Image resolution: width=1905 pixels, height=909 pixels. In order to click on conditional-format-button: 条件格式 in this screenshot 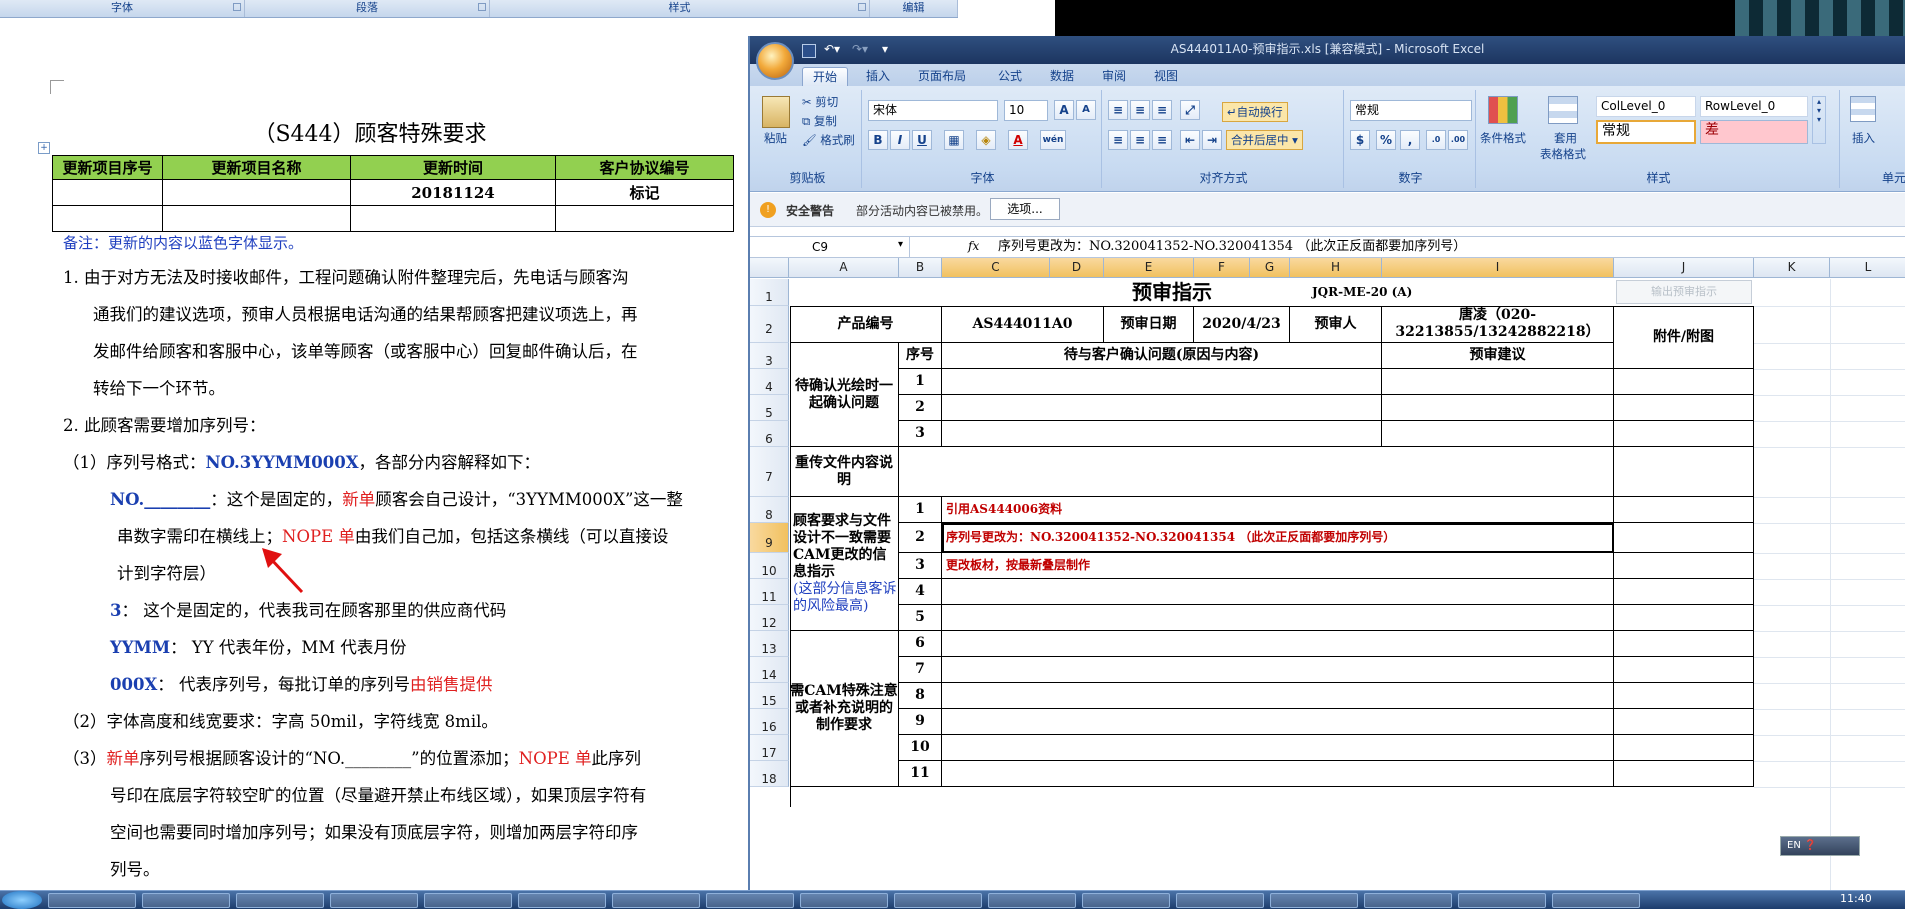, I will do `click(1503, 138)`.